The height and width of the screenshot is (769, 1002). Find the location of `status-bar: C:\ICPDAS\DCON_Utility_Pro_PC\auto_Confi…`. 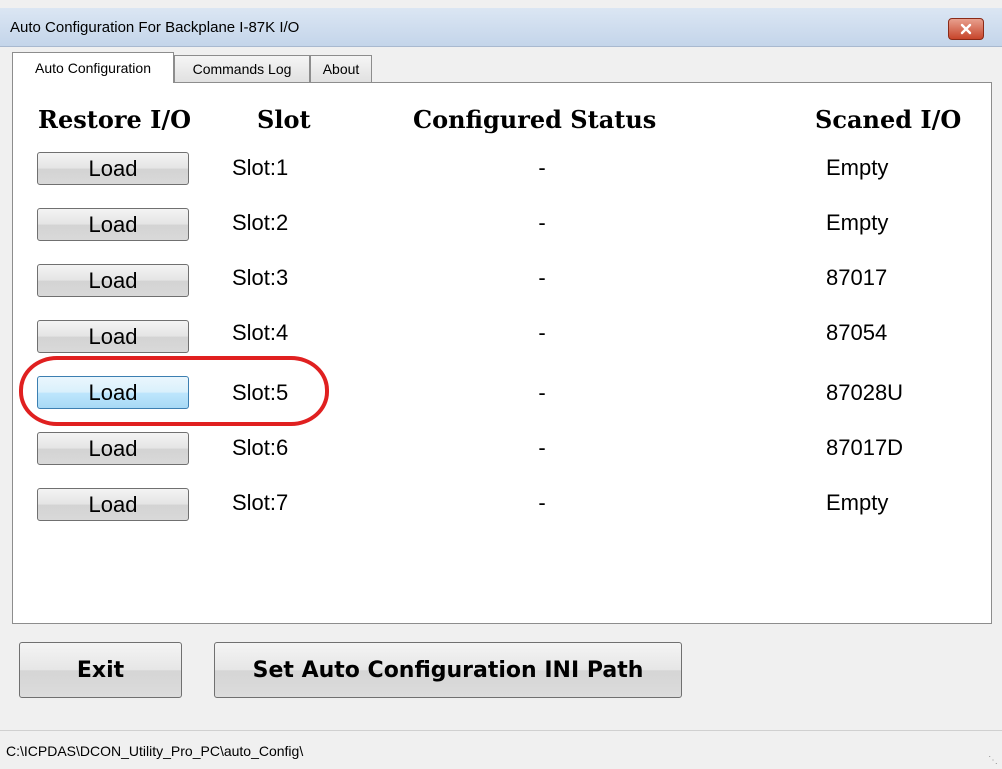

status-bar: C:\ICPDAS\DCON_Utility_Pro_PC\auto_Confi… is located at coordinates (501, 749).